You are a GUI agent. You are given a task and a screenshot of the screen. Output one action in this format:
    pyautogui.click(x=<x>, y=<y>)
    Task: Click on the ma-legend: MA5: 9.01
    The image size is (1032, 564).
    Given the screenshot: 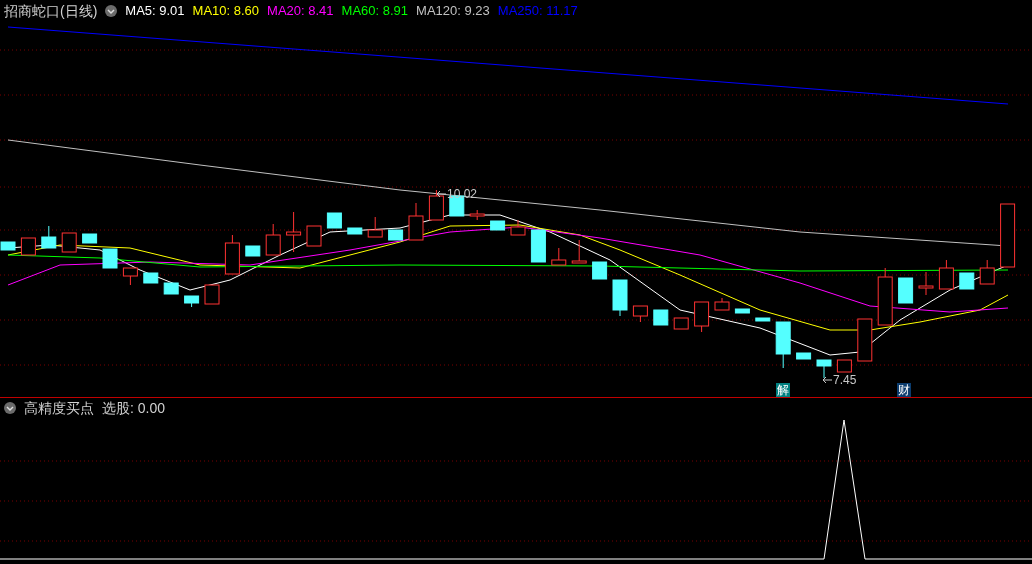 What is the action you would take?
    pyautogui.click(x=155, y=11)
    